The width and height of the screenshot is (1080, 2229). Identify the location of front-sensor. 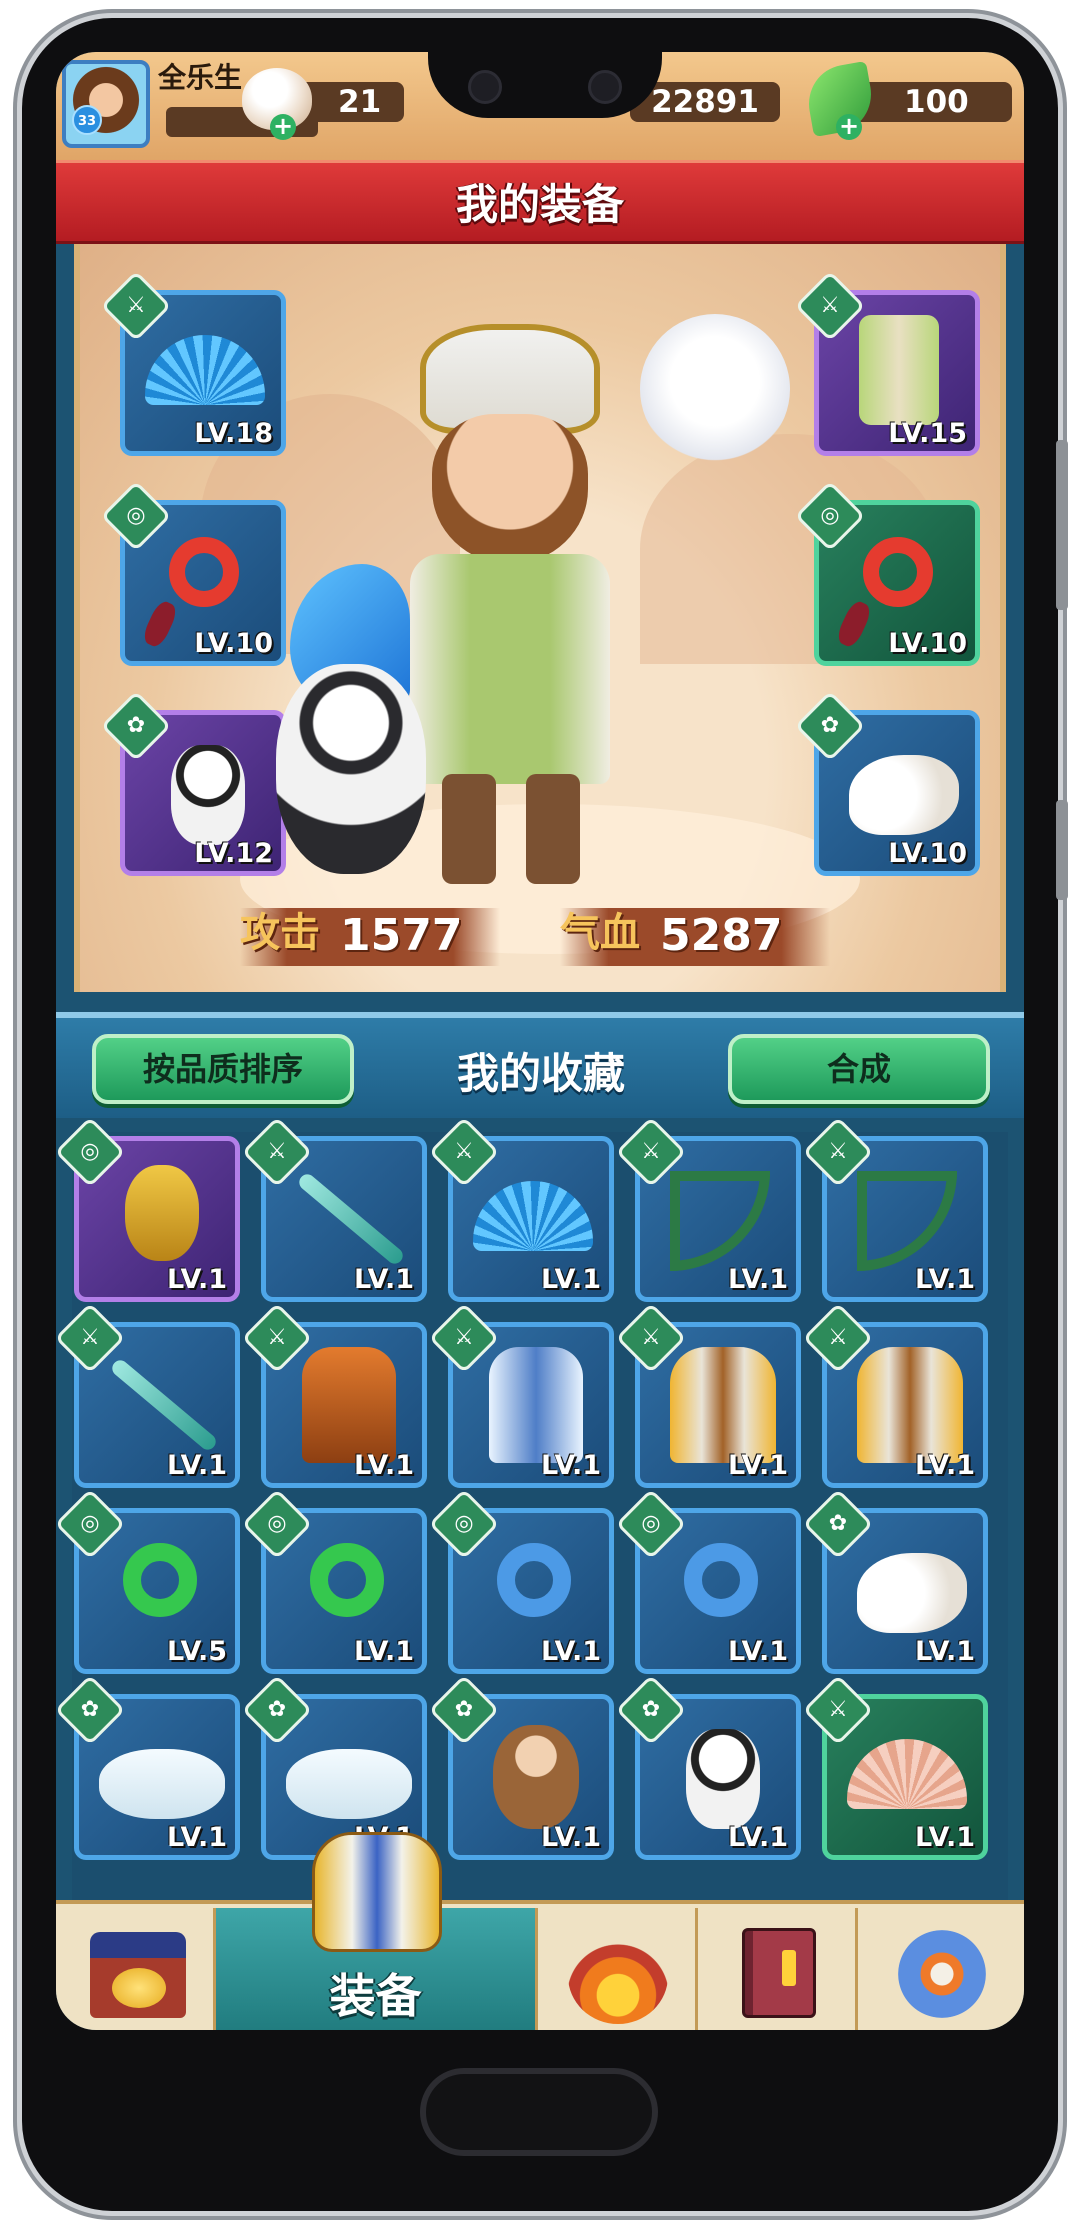
(605, 87).